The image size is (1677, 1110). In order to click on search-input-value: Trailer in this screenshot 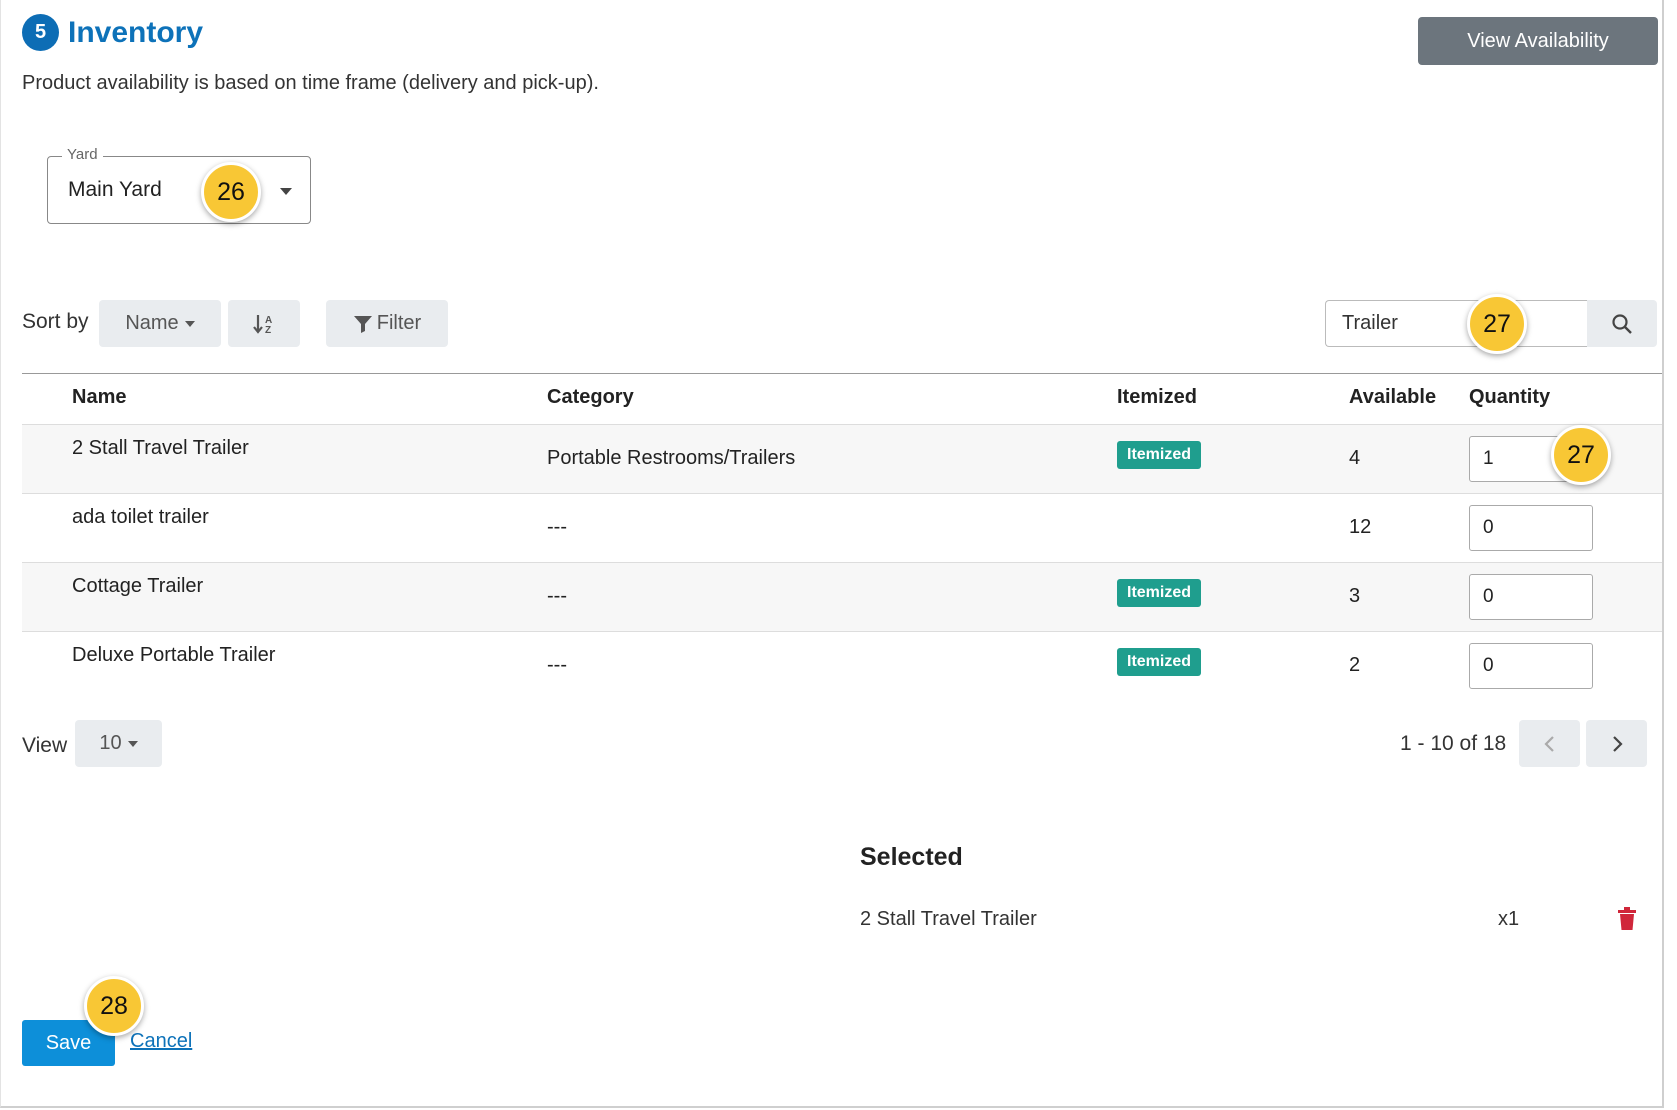, I will do `click(1370, 323)`.